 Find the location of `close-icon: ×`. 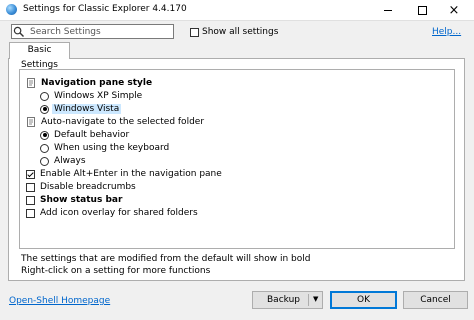

close-icon: × is located at coordinates (454, 10).